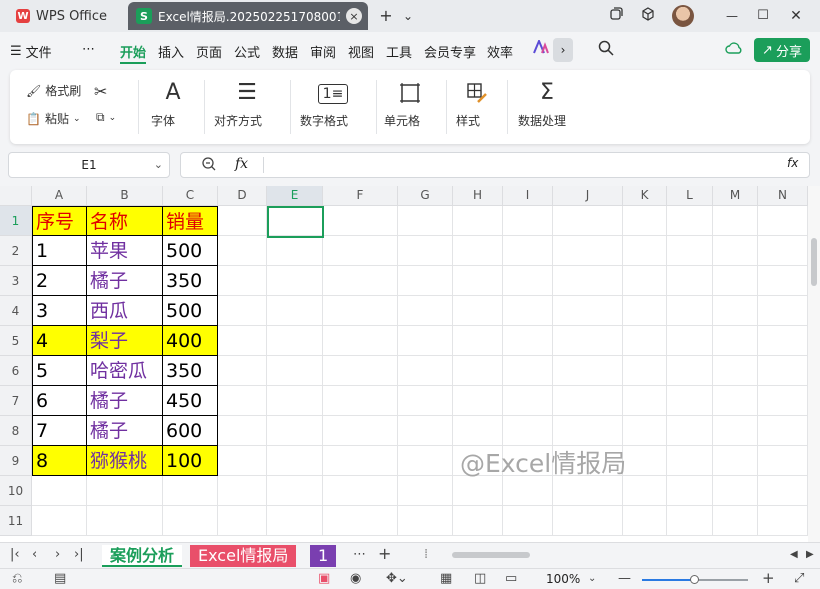 The image size is (820, 589). What do you see at coordinates (324, 578) in the screenshot?
I see `protect-icon: ▣` at bounding box center [324, 578].